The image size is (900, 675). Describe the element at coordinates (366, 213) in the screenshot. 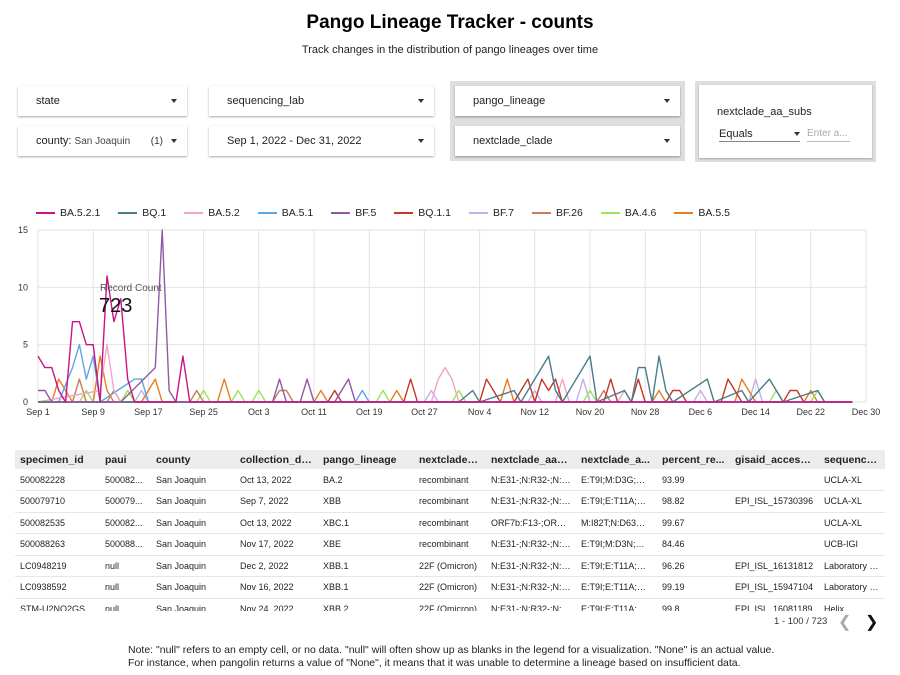

I see `legend-label: BF.5` at that location.